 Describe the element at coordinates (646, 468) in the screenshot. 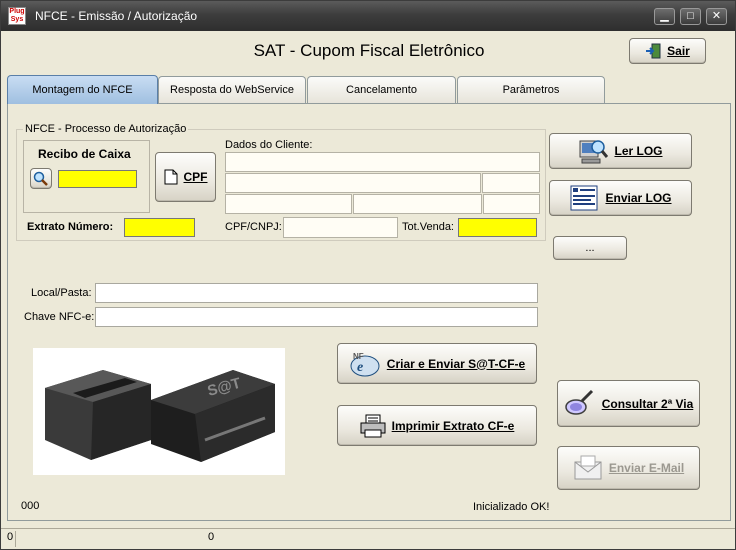

I see `enviar-email-label: Enviar E-Mail` at that location.